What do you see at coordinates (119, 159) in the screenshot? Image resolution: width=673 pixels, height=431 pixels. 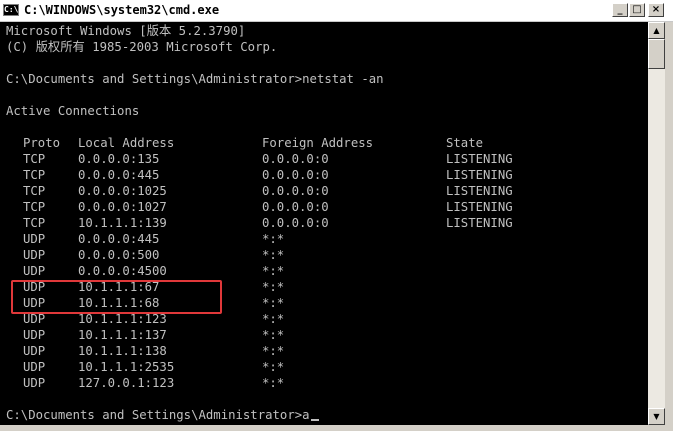 I see `row-local-address: 0.0.0.0:135` at bounding box center [119, 159].